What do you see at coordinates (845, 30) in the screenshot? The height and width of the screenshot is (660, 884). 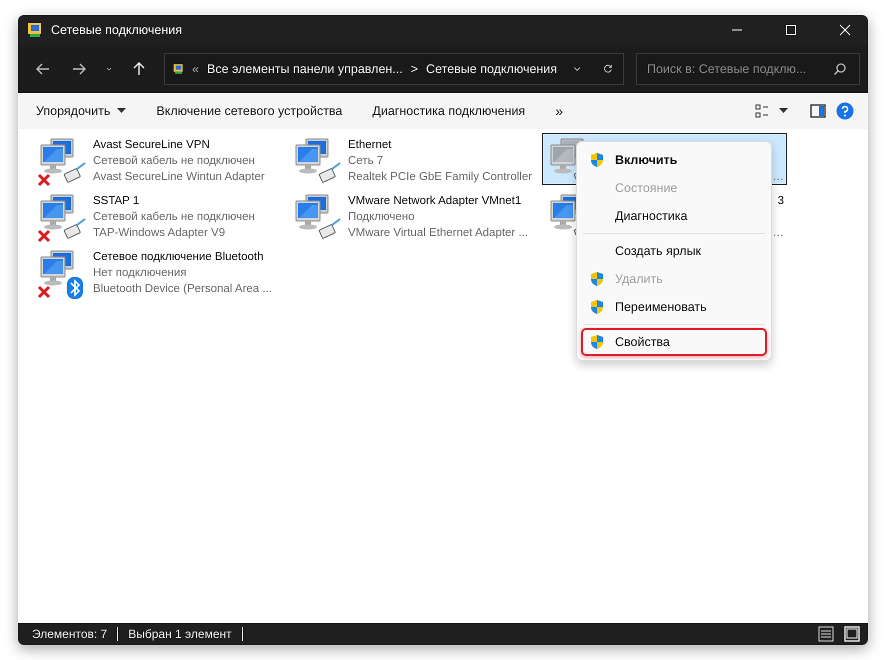 I see `close-icon` at bounding box center [845, 30].